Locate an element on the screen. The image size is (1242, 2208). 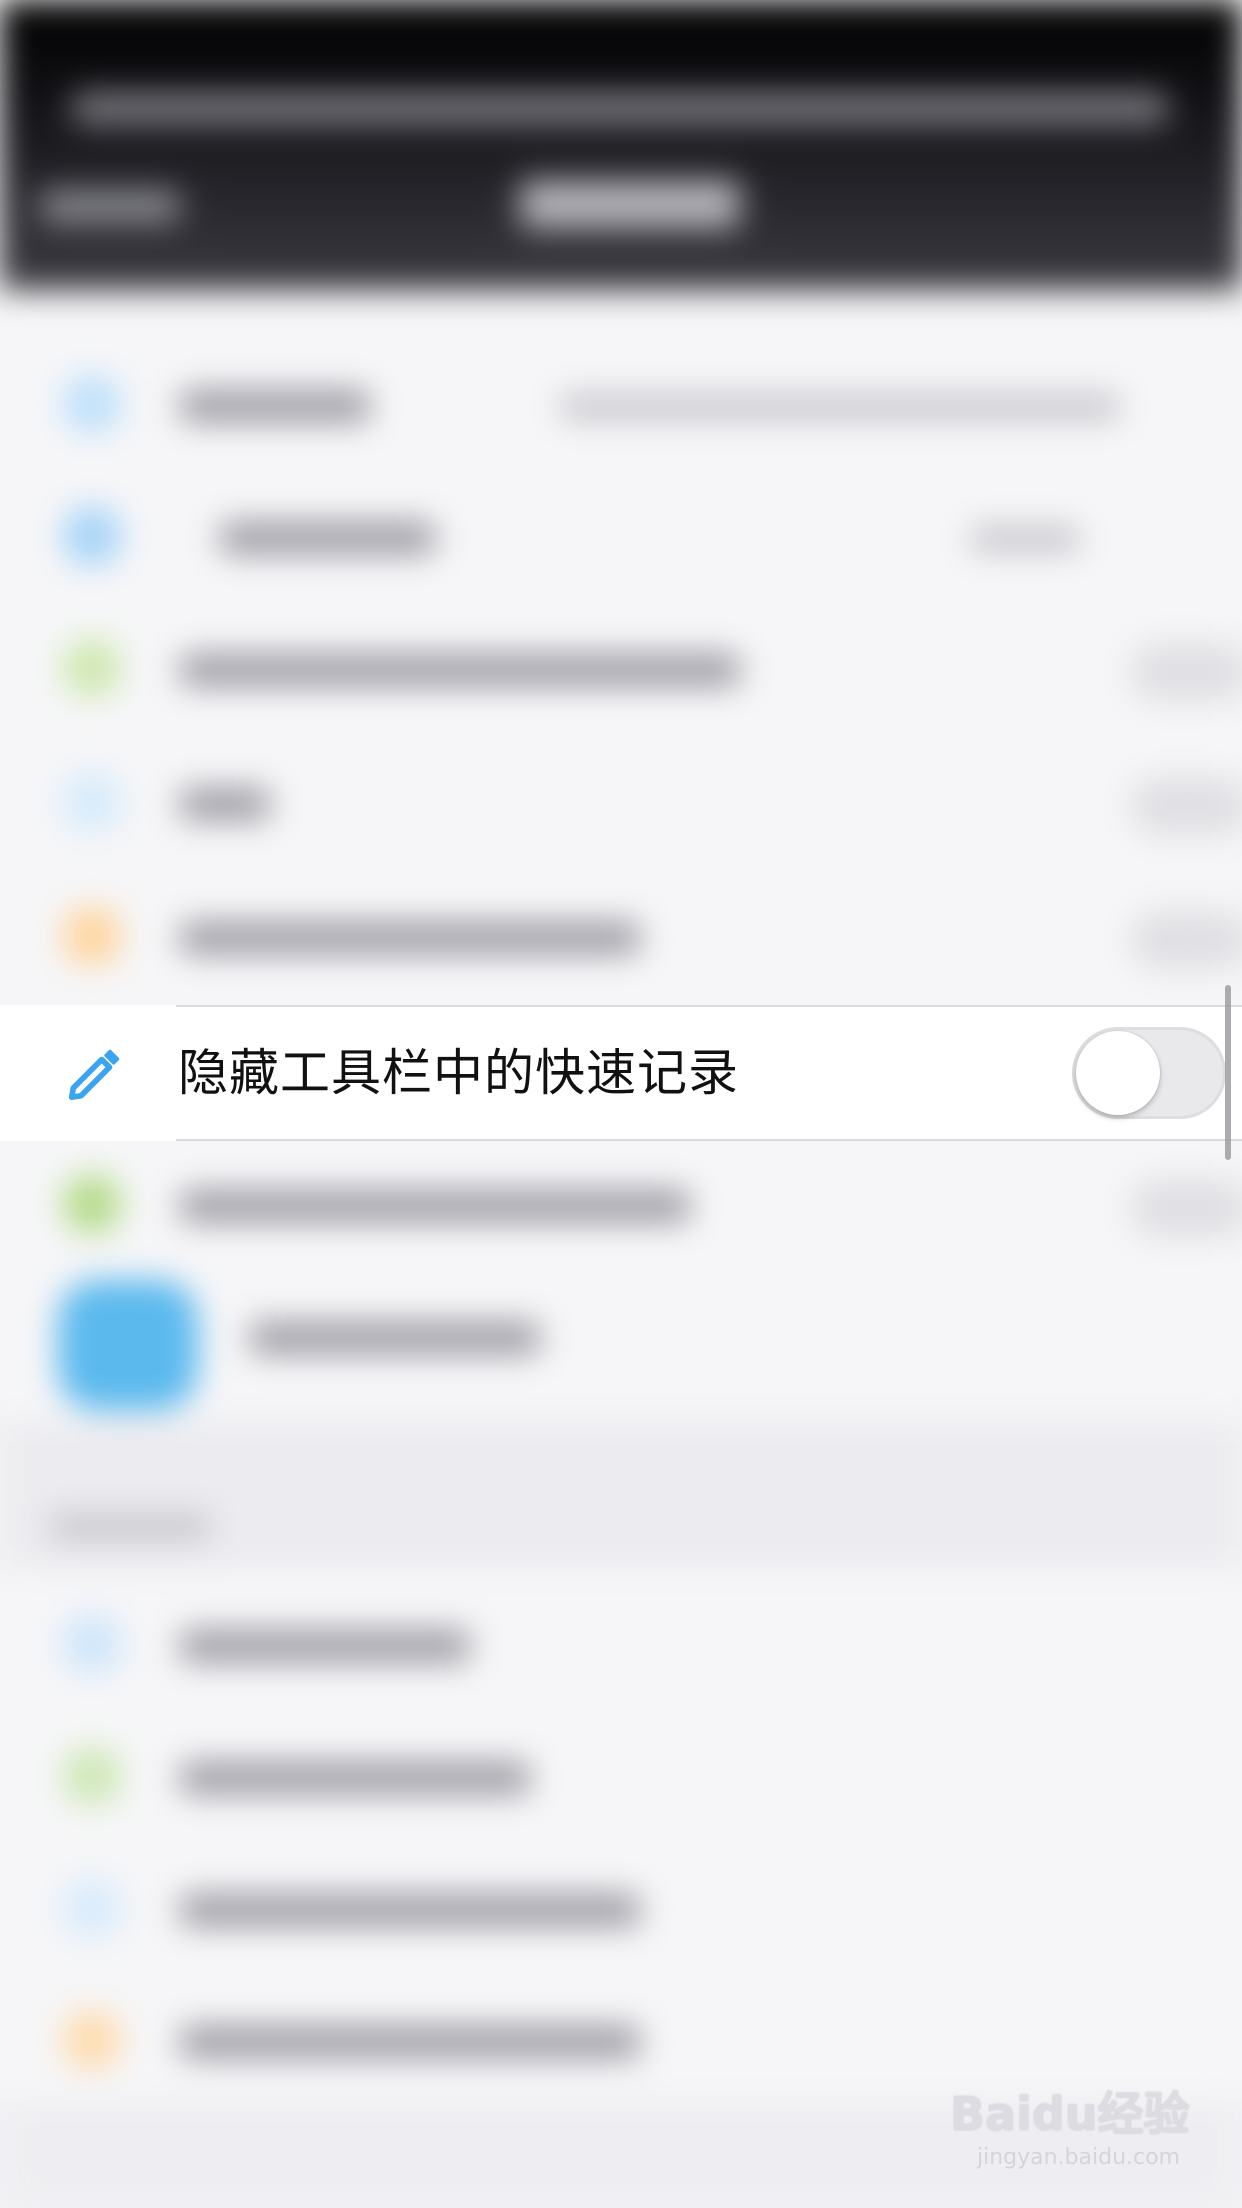
row-divider-bottom is located at coordinates (709, 1140).